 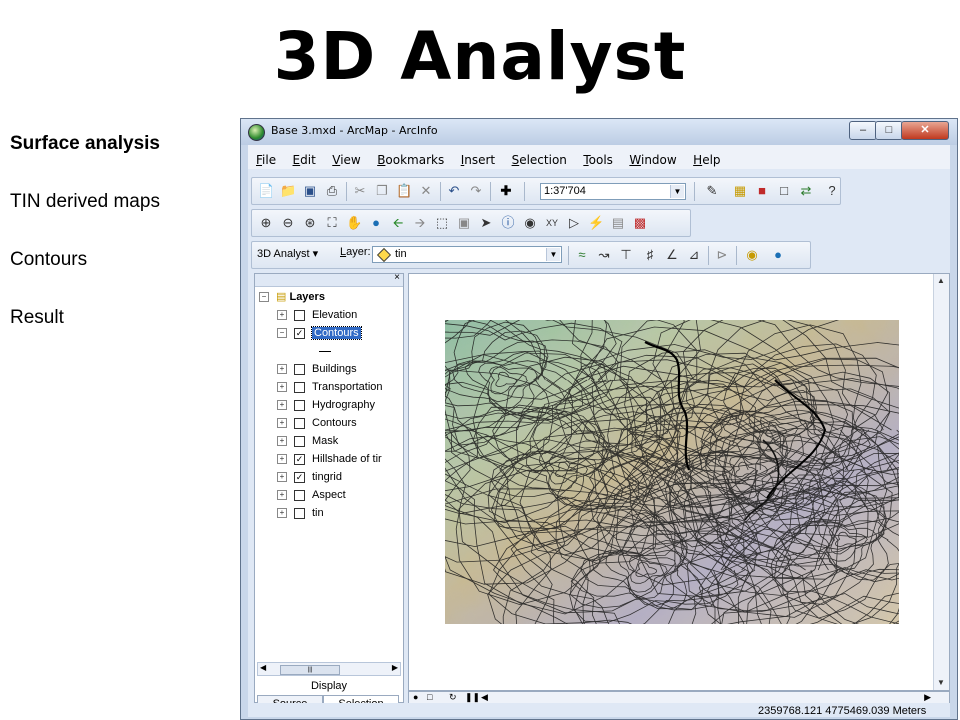 What do you see at coordinates (712, 191) in the screenshot?
I see `editor-toolbar-icon: ✎` at bounding box center [712, 191].